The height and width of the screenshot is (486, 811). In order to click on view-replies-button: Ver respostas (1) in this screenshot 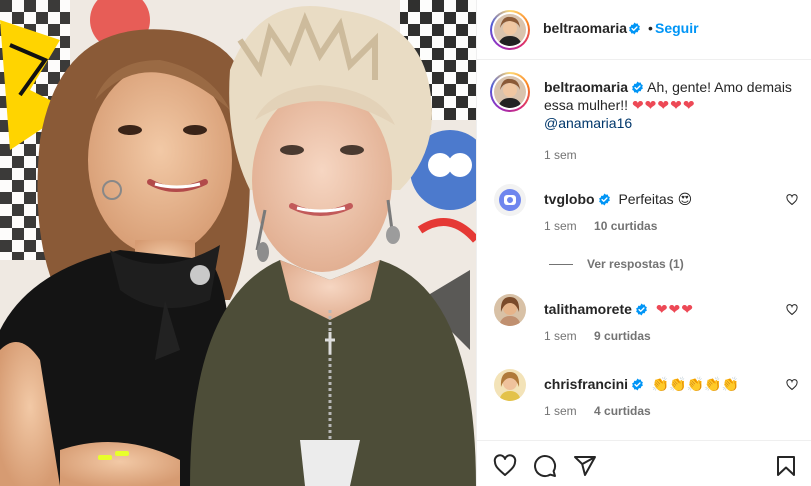, I will do `click(616, 264)`.